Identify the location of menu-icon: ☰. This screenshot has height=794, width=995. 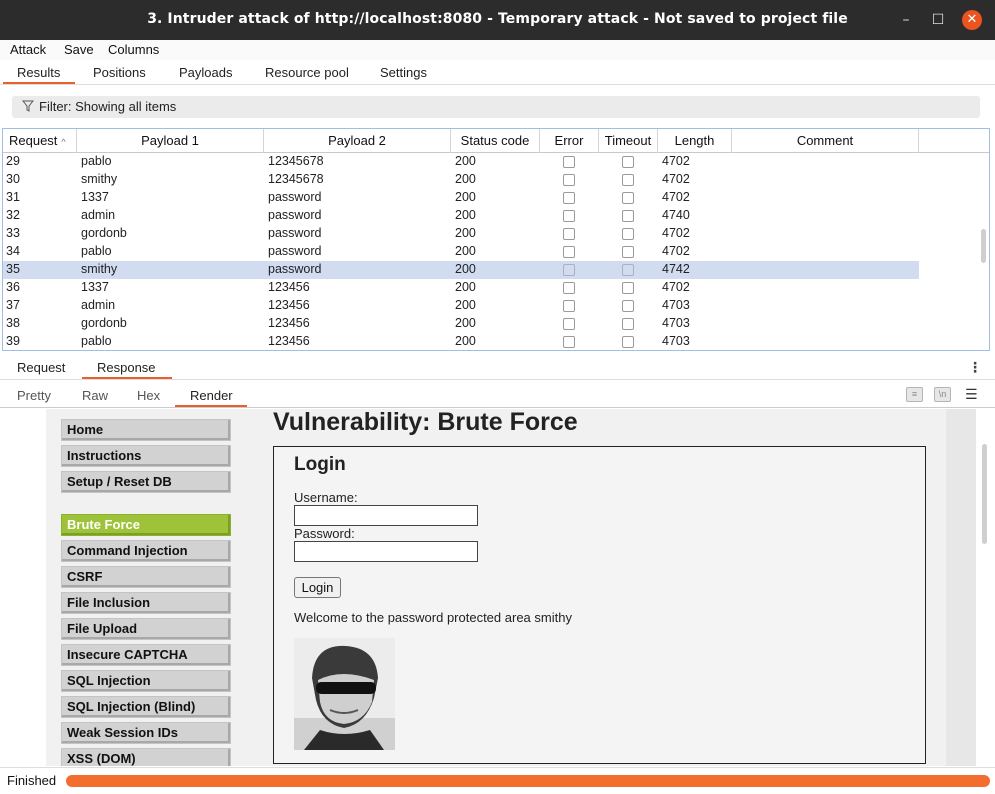
(971, 394).